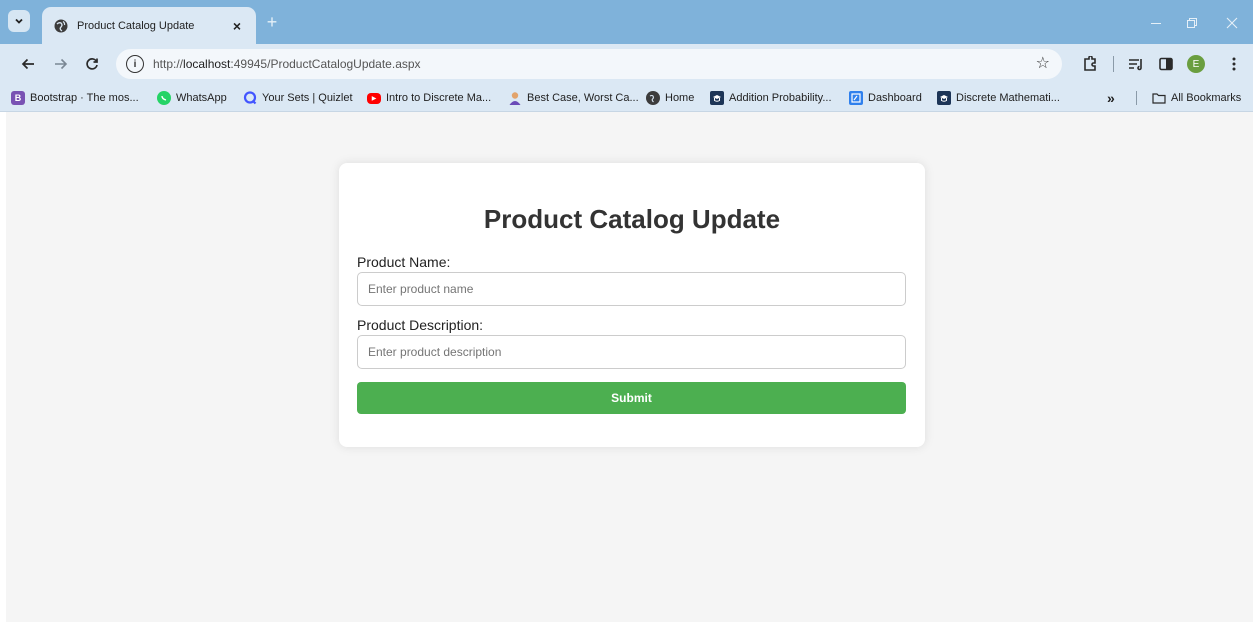 This screenshot has height=622, width=1253. What do you see at coordinates (885, 98) in the screenshot?
I see `bookmark-item: Dashboard` at bounding box center [885, 98].